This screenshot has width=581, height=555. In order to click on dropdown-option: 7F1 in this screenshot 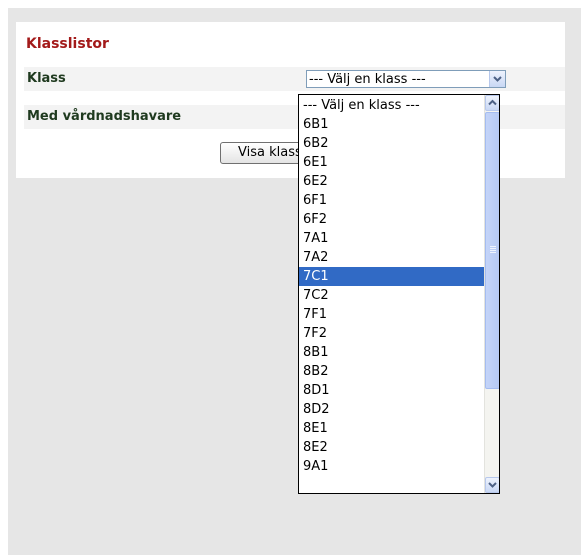, I will do `click(391, 314)`.